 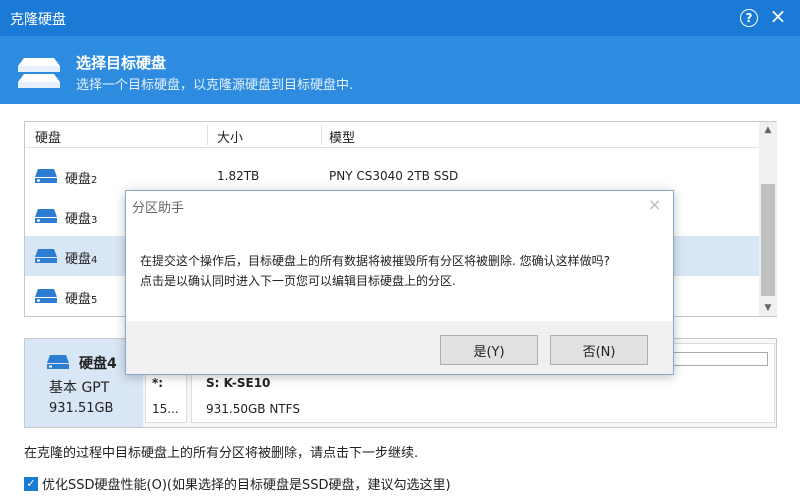 What do you see at coordinates (48, 136) in the screenshot?
I see `column-disk: 硬盘` at bounding box center [48, 136].